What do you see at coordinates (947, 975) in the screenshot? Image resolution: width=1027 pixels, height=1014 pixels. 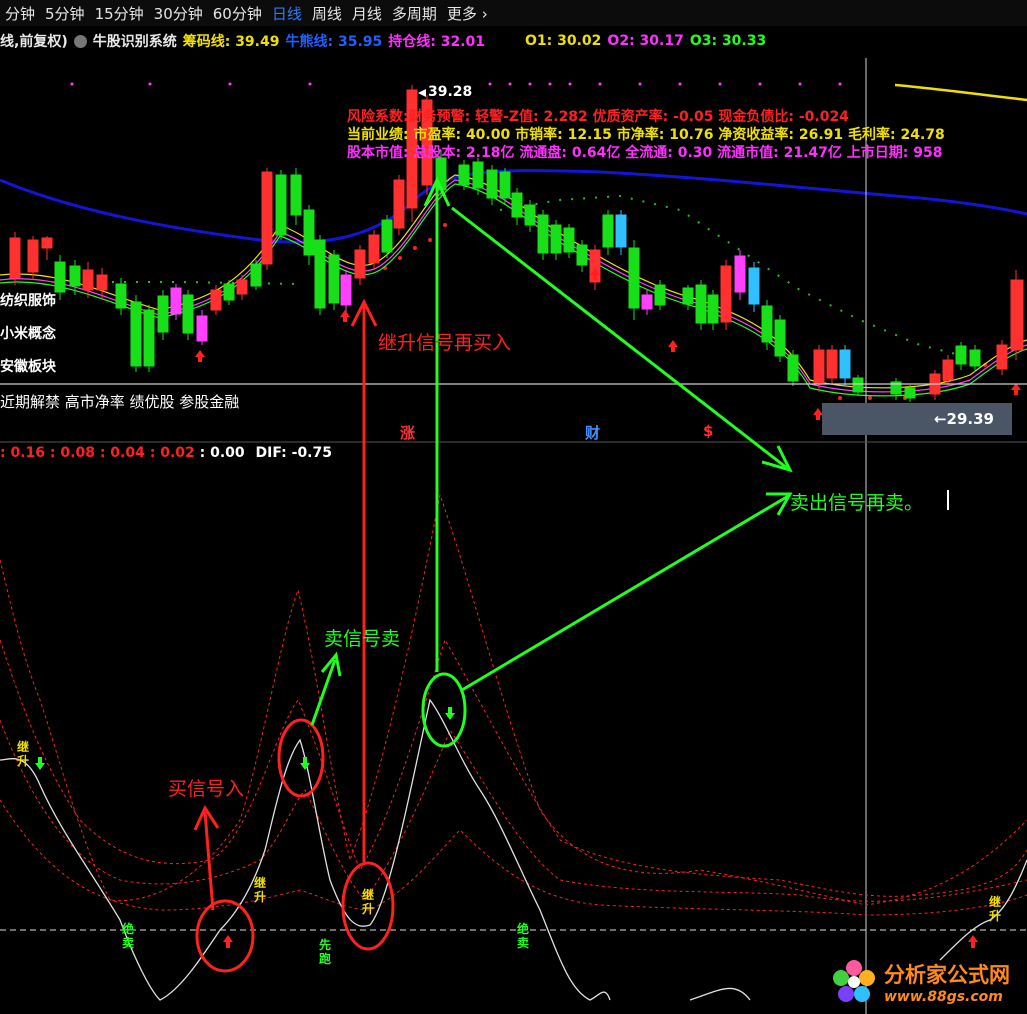 I see `watermark-title: 分析家公式网` at bounding box center [947, 975].